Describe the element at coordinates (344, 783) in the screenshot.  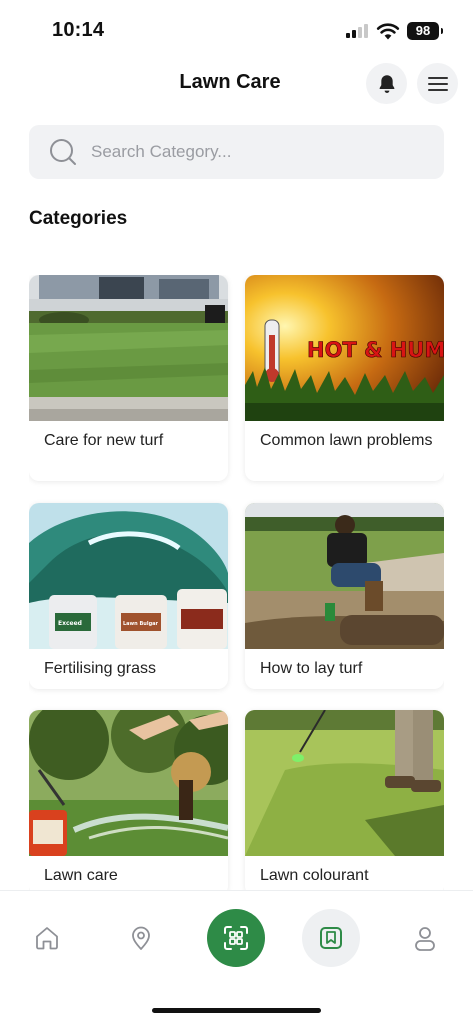
I see `colourant-spraying-photo` at that location.